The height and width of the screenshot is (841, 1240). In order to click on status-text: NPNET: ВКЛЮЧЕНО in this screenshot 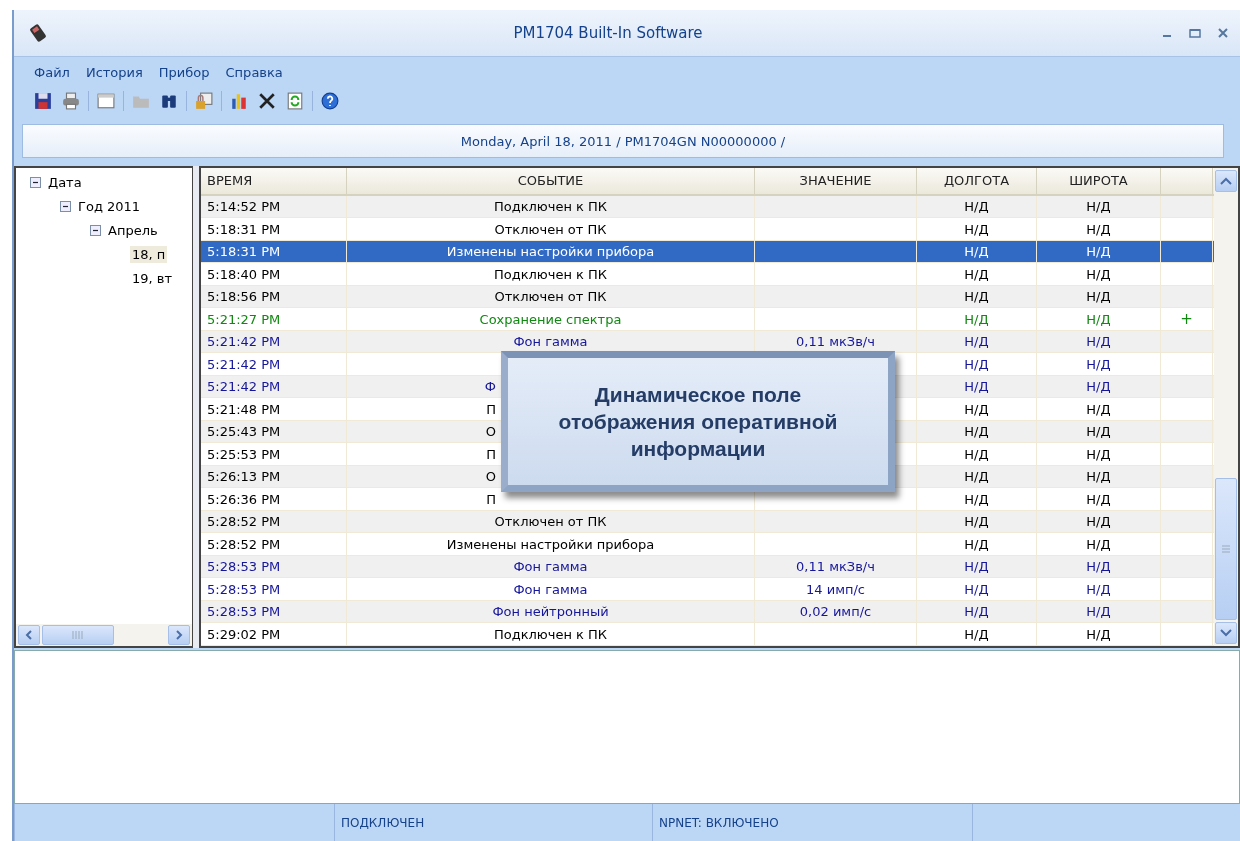, I will do `click(812, 822)`.